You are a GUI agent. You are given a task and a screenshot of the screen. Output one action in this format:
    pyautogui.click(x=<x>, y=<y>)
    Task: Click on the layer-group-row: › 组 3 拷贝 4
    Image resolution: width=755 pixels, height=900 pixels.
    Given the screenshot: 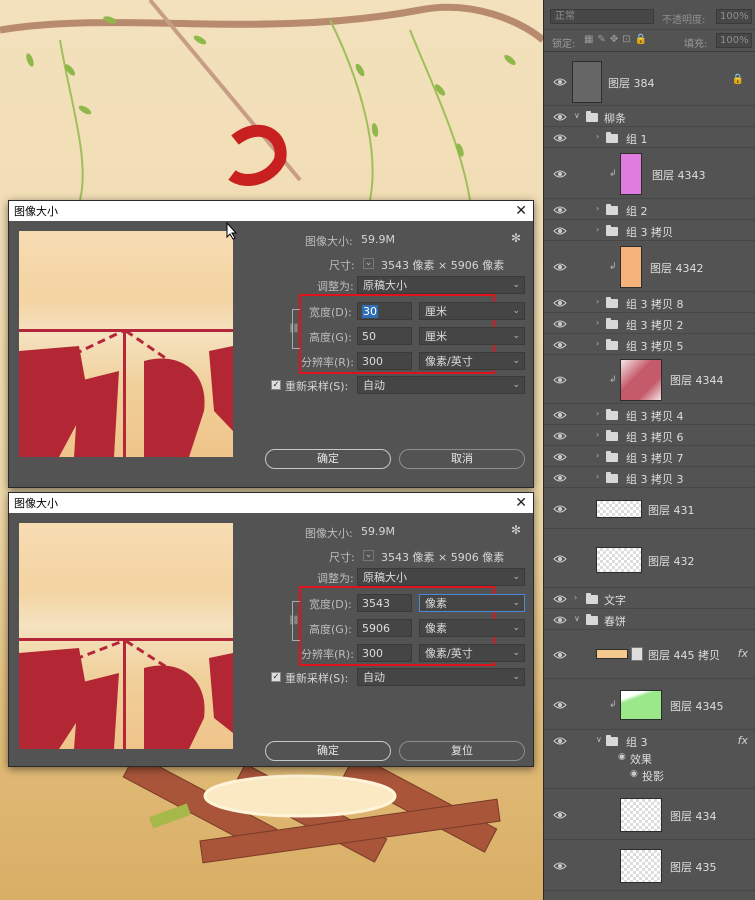 What is the action you would take?
    pyautogui.click(x=649, y=415)
    